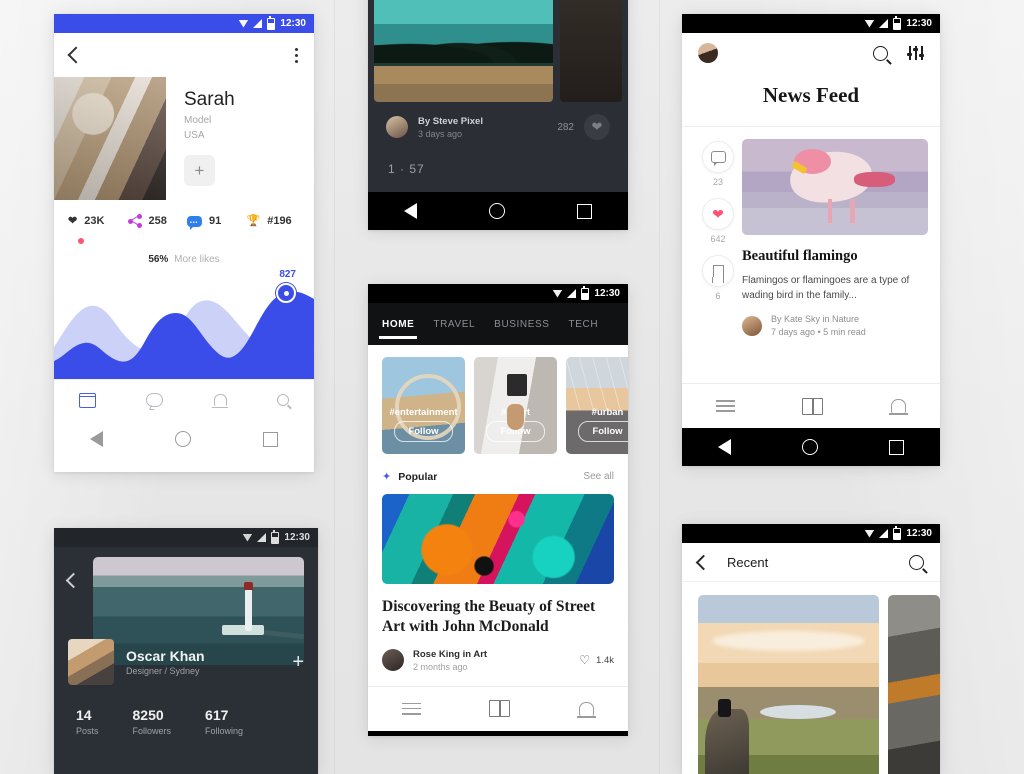 This screenshot has width=1024, height=774. I want to click on comment-button, so click(718, 157).